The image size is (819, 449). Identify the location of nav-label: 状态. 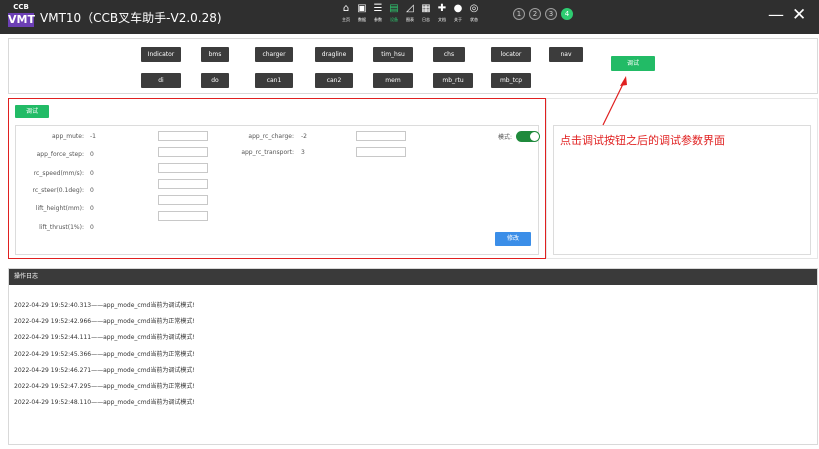
(474, 19).